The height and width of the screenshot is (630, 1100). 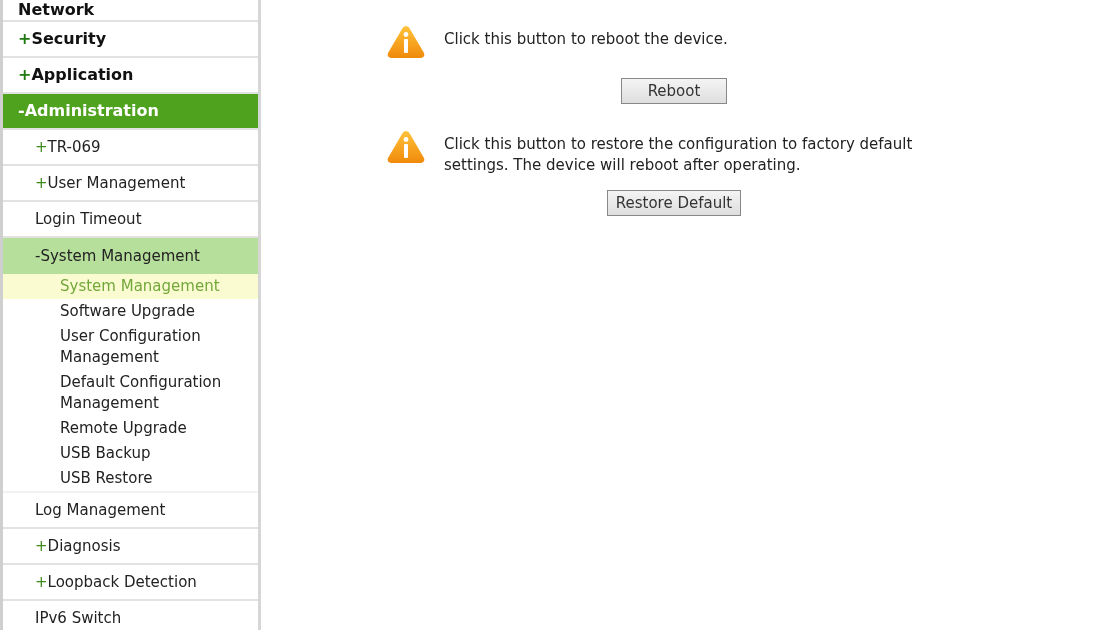 What do you see at coordinates (130, 347) in the screenshot?
I see `sidebar-item: User Configuration Management` at bounding box center [130, 347].